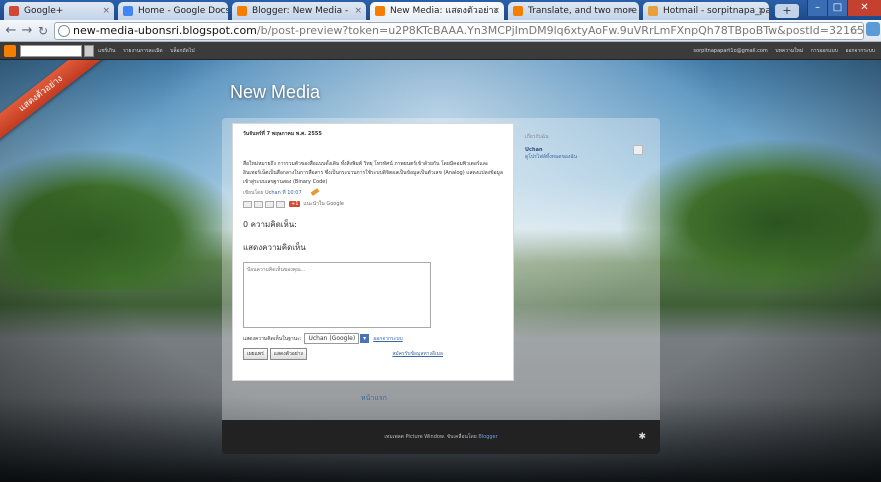  What do you see at coordinates (860, 51) in the screenshot?
I see `sign-out-link: ออกจากระบบ` at bounding box center [860, 51].